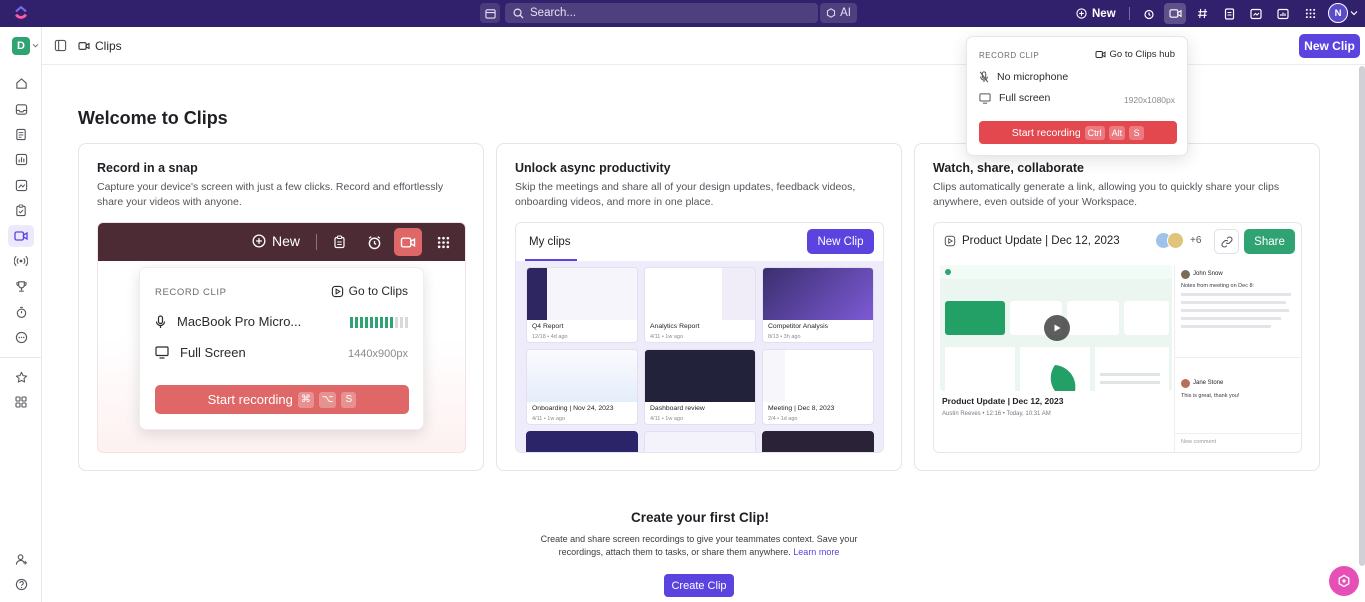  What do you see at coordinates (60, 45) in the screenshot?
I see `sidebar-toggle-icon` at bounding box center [60, 45].